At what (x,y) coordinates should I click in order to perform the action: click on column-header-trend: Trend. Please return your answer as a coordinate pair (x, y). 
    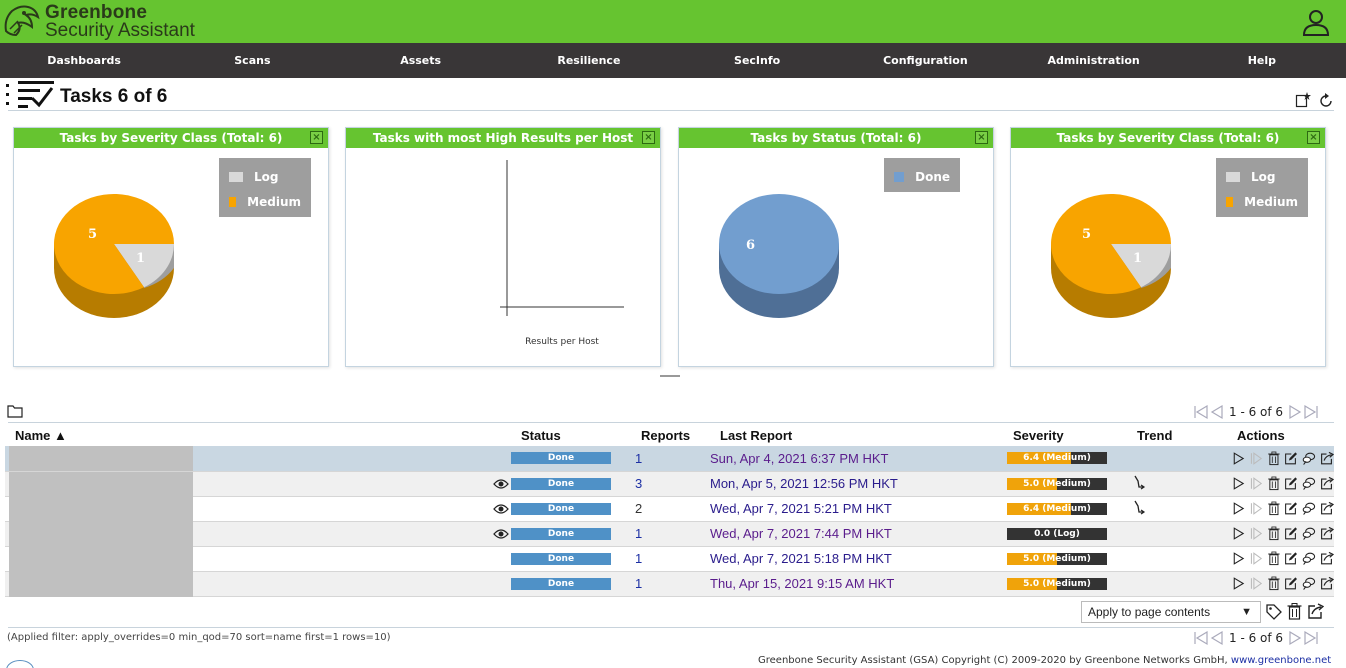
    Looking at the image, I should click on (1180, 435).